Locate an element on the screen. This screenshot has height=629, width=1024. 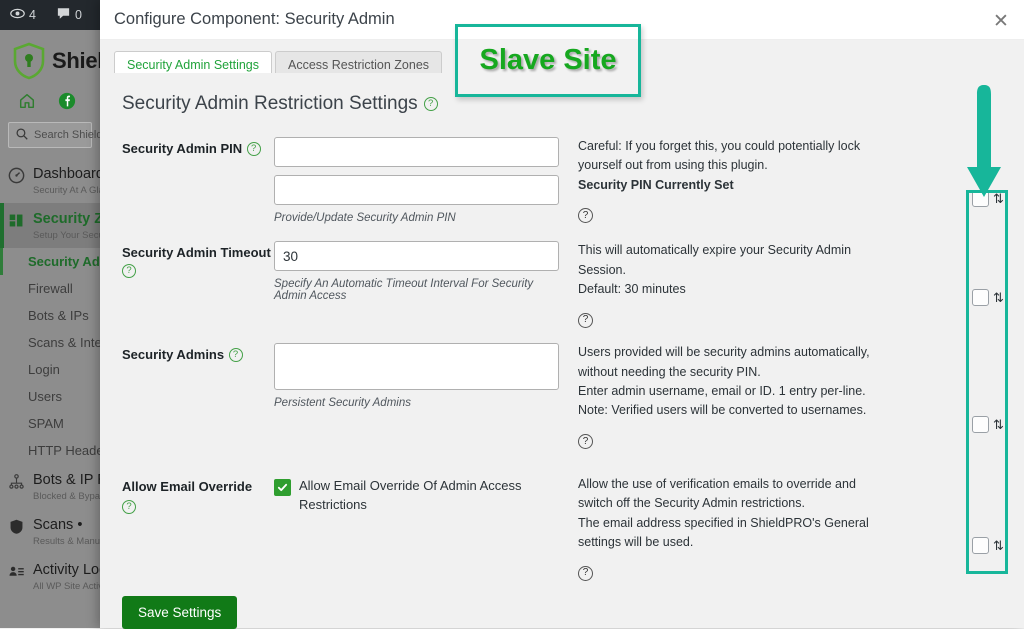
field-hint: Persistent Security Admins is located at coordinates (342, 403).